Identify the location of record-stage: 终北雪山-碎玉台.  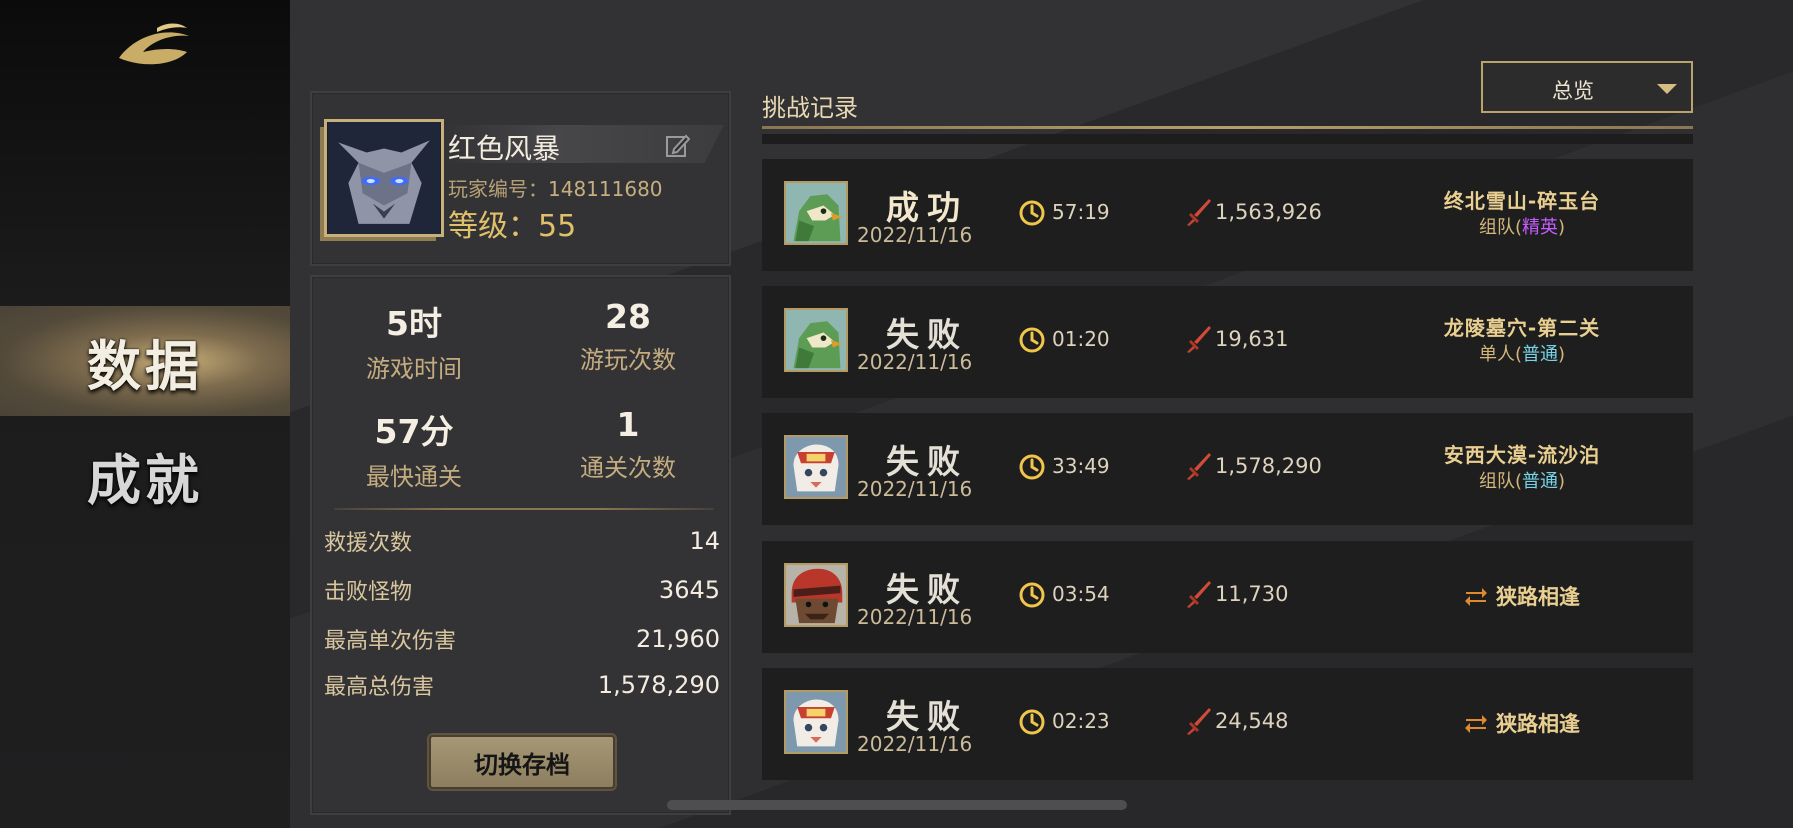
(1522, 201).